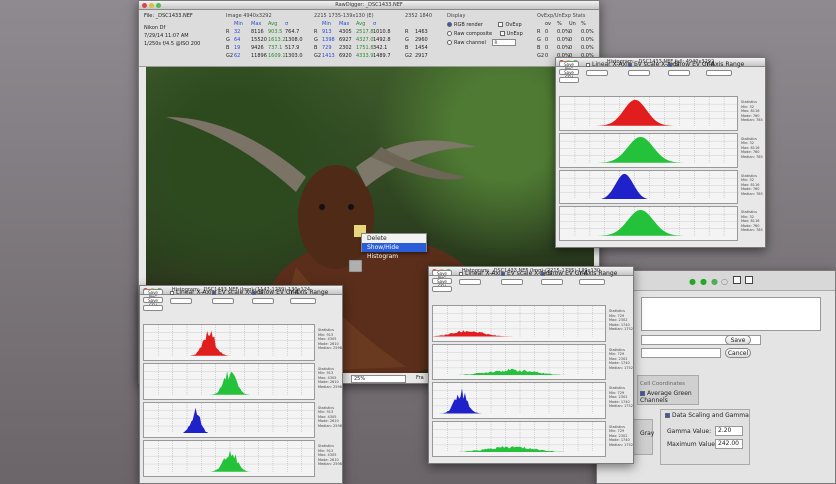 The width and height of the screenshot is (836, 484). Describe the element at coordinates (361, 24) in the screenshot. I see `col-header: Avg` at that location.